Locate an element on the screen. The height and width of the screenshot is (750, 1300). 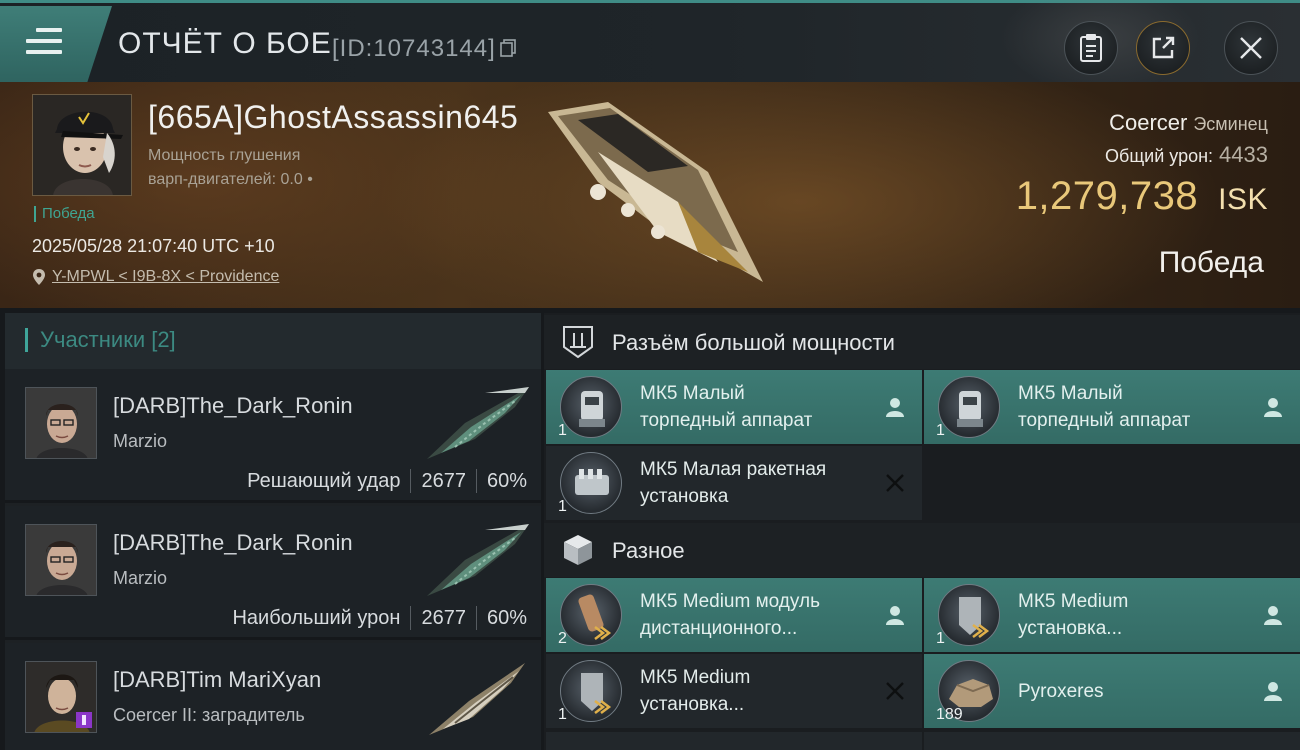
result-tag: Победа is located at coordinates (64, 214).